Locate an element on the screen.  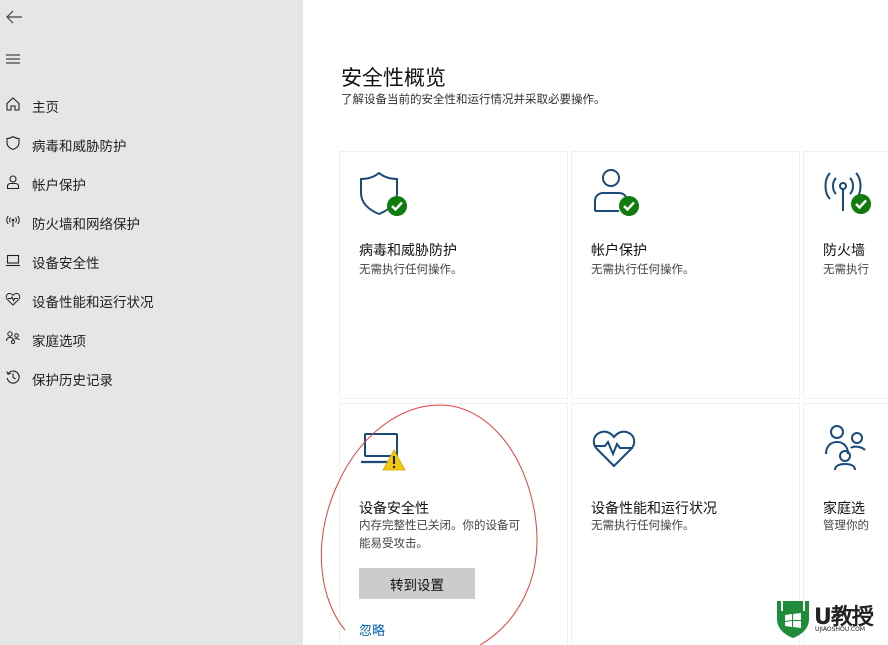
shield-check-icon is located at coordinates (383, 193).